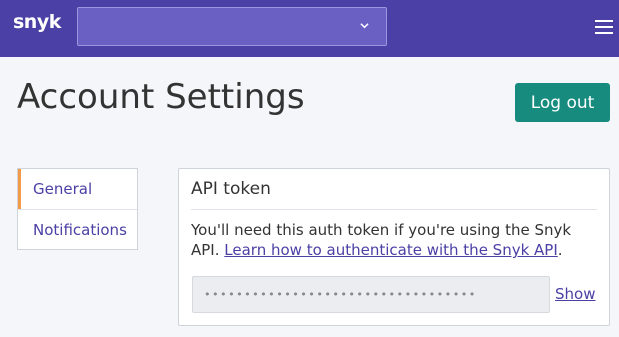  I want to click on show-token-link: Show, so click(575, 294).